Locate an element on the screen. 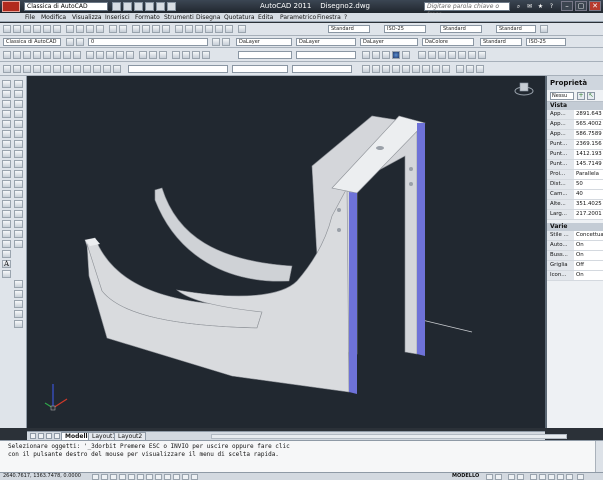 The width and height of the screenshot is (603, 480). ellipse-icon is located at coordinates (6, 174).